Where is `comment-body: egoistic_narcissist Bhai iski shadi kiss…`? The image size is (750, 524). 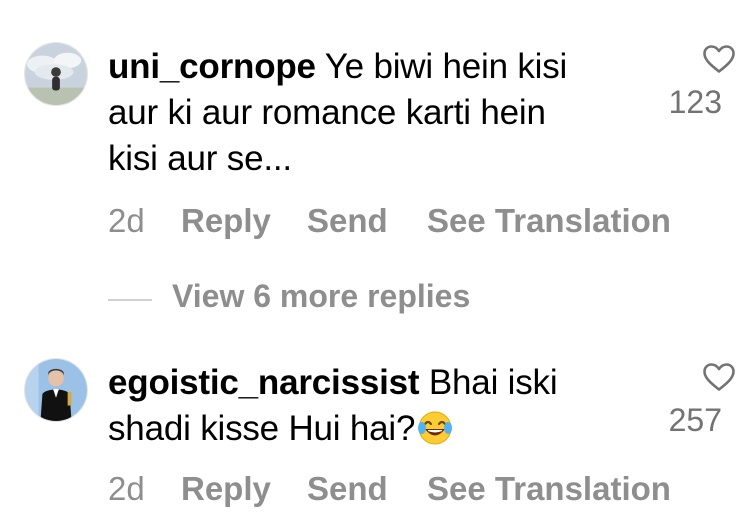 comment-body: egoistic_narcissist Bhai iski shadi kiss… is located at coordinates (333, 406).